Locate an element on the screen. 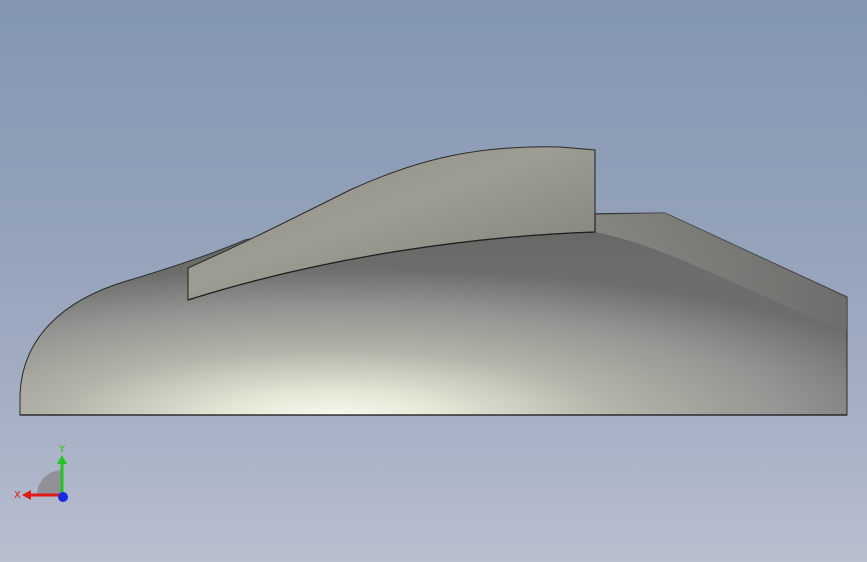 This screenshot has height=562, width=867. triad-z-axis is located at coordinates (63, 497).